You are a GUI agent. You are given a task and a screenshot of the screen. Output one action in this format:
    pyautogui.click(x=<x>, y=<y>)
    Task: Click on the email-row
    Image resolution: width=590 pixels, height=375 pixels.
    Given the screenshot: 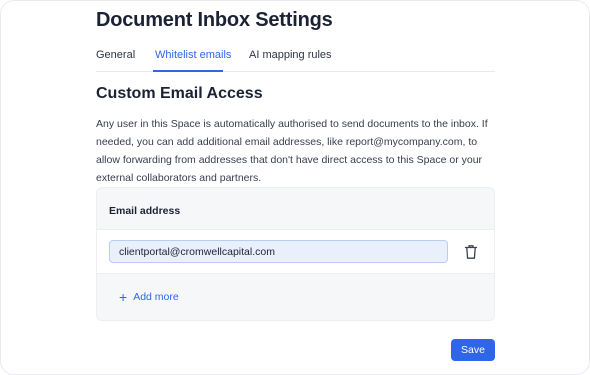 What is the action you would take?
    pyautogui.click(x=295, y=251)
    